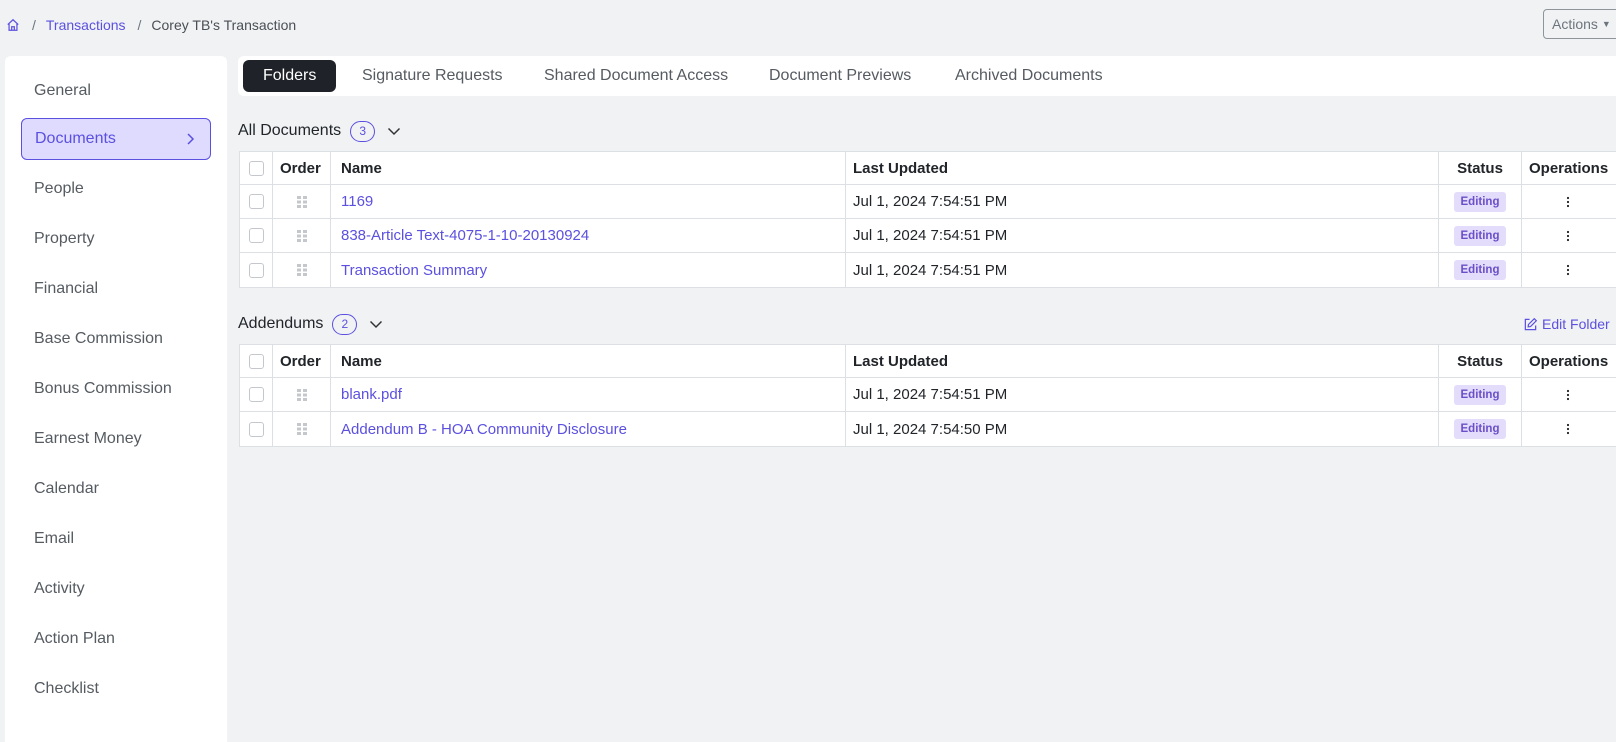  I want to click on sidebar-item-label: Action Plan, so click(74, 638).